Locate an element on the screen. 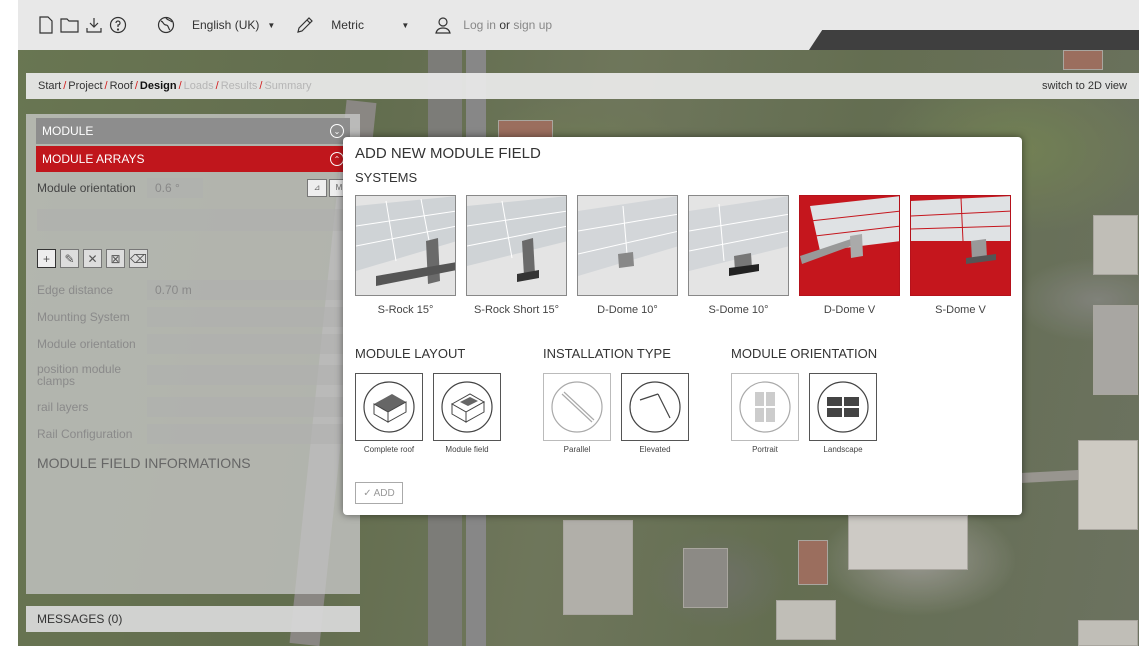 The image size is (1139, 646). or-text: or is located at coordinates (504, 25).